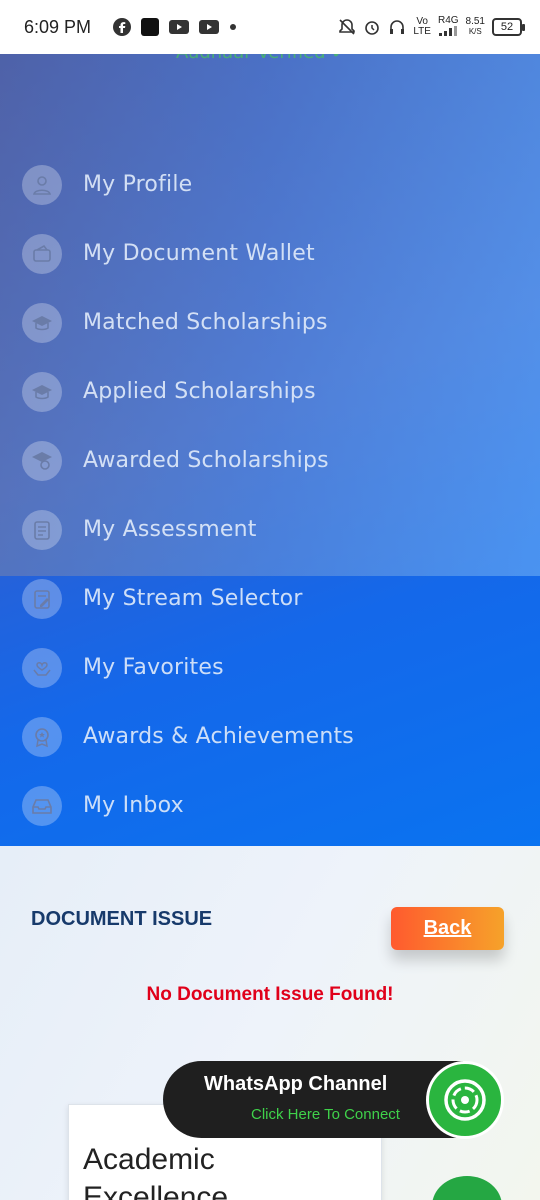 Image resolution: width=540 pixels, height=1200 pixels. Describe the element at coordinates (261, 58) in the screenshot. I see `aadhaar-verified-label: Aadhaar Verified ✔` at that location.